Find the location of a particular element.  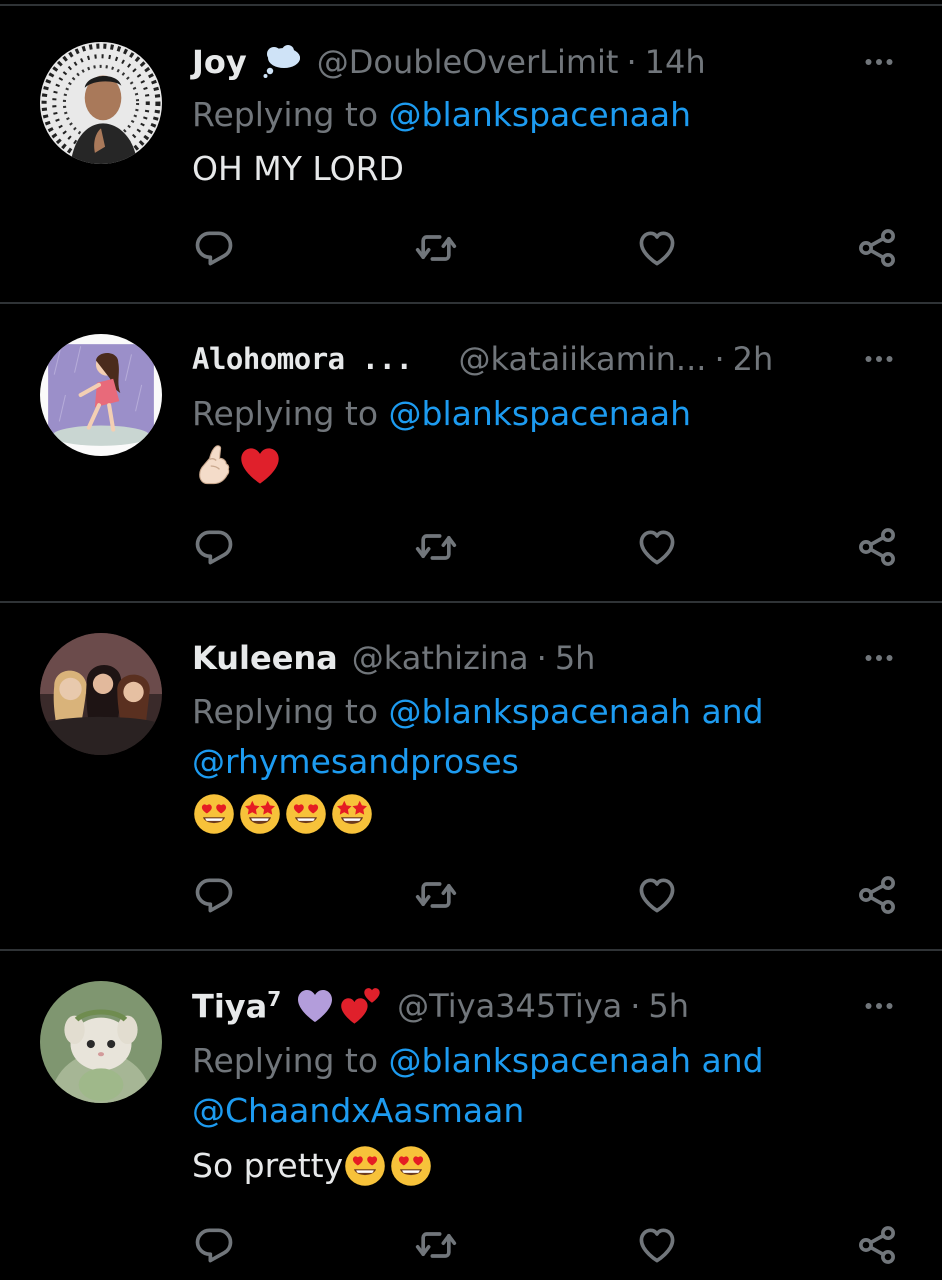

tweet-text: So pretty is located at coordinates (313, 1166).